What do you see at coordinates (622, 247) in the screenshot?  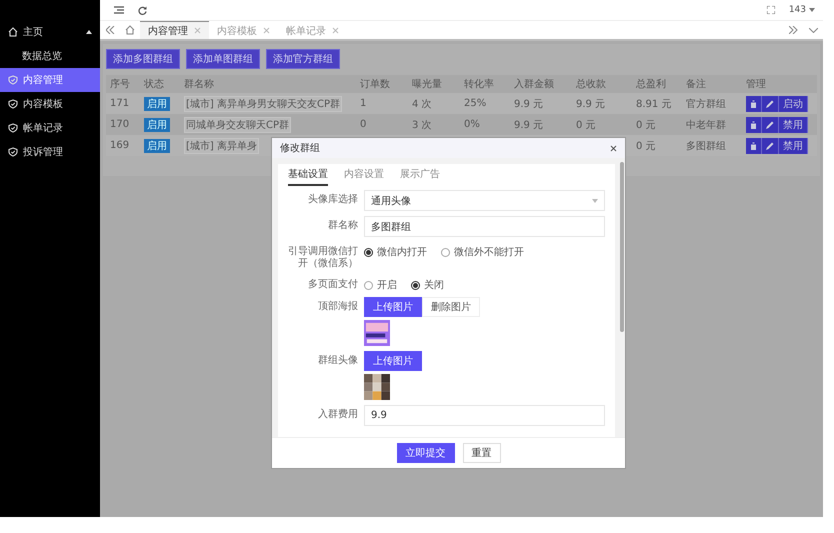 I see `scrollbar-thumb` at bounding box center [622, 247].